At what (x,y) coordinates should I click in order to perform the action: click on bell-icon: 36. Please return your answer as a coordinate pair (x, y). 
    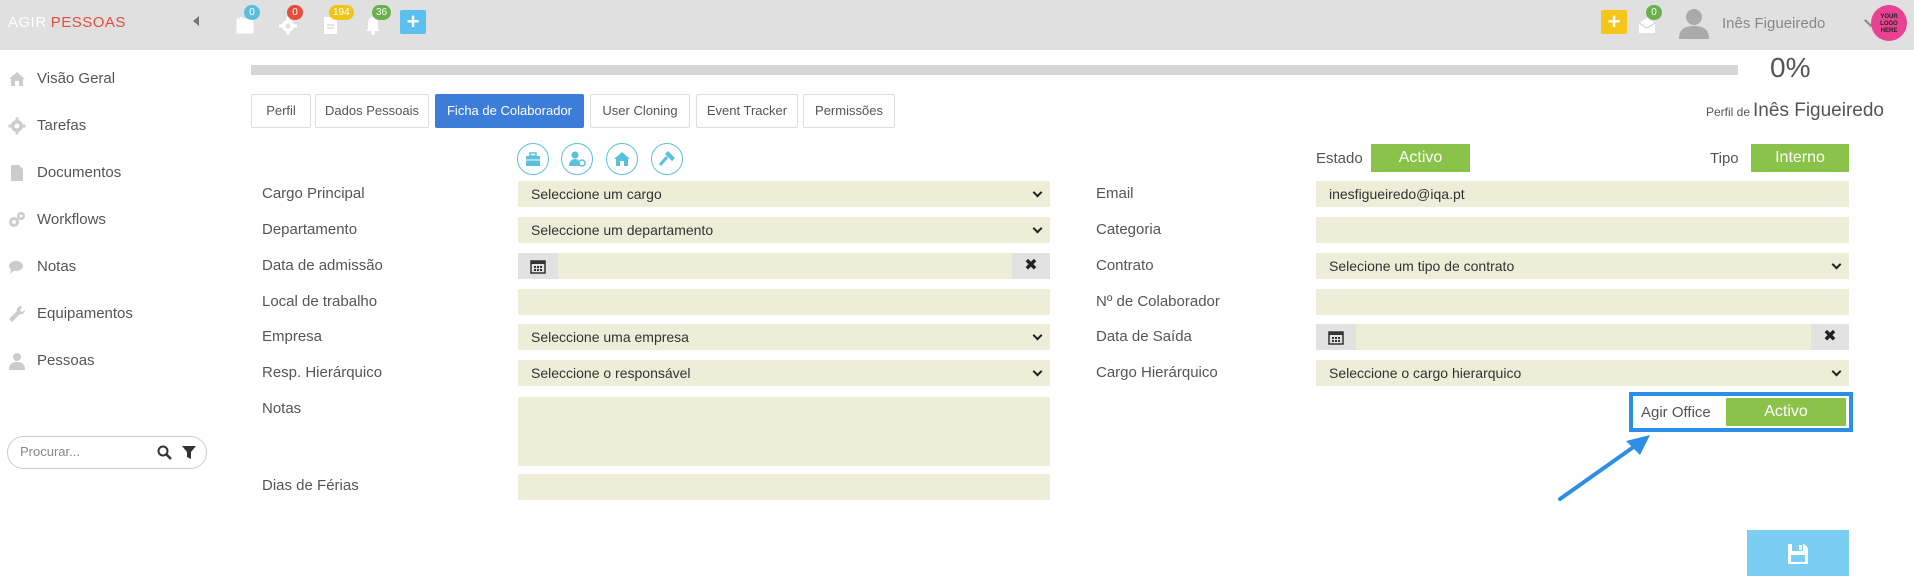
    Looking at the image, I should click on (377, 20).